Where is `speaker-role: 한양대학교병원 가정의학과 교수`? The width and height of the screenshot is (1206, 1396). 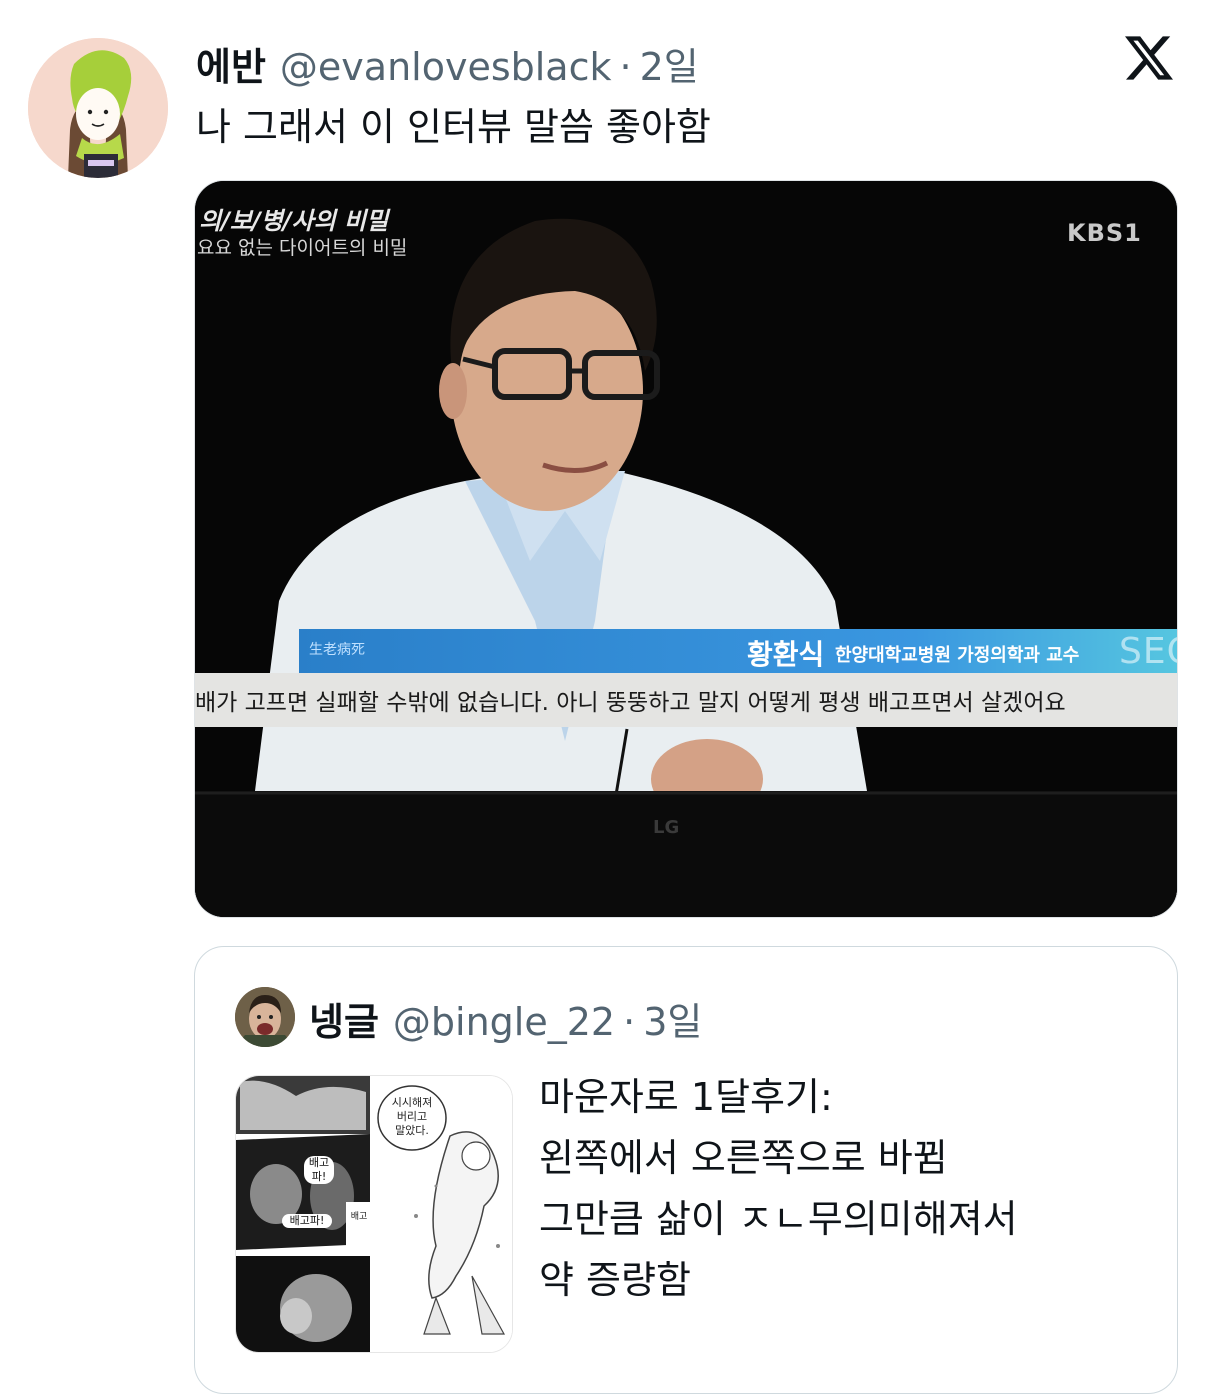
speaker-role: 한양대학교병원 가정의학과 교수 is located at coordinates (957, 655).